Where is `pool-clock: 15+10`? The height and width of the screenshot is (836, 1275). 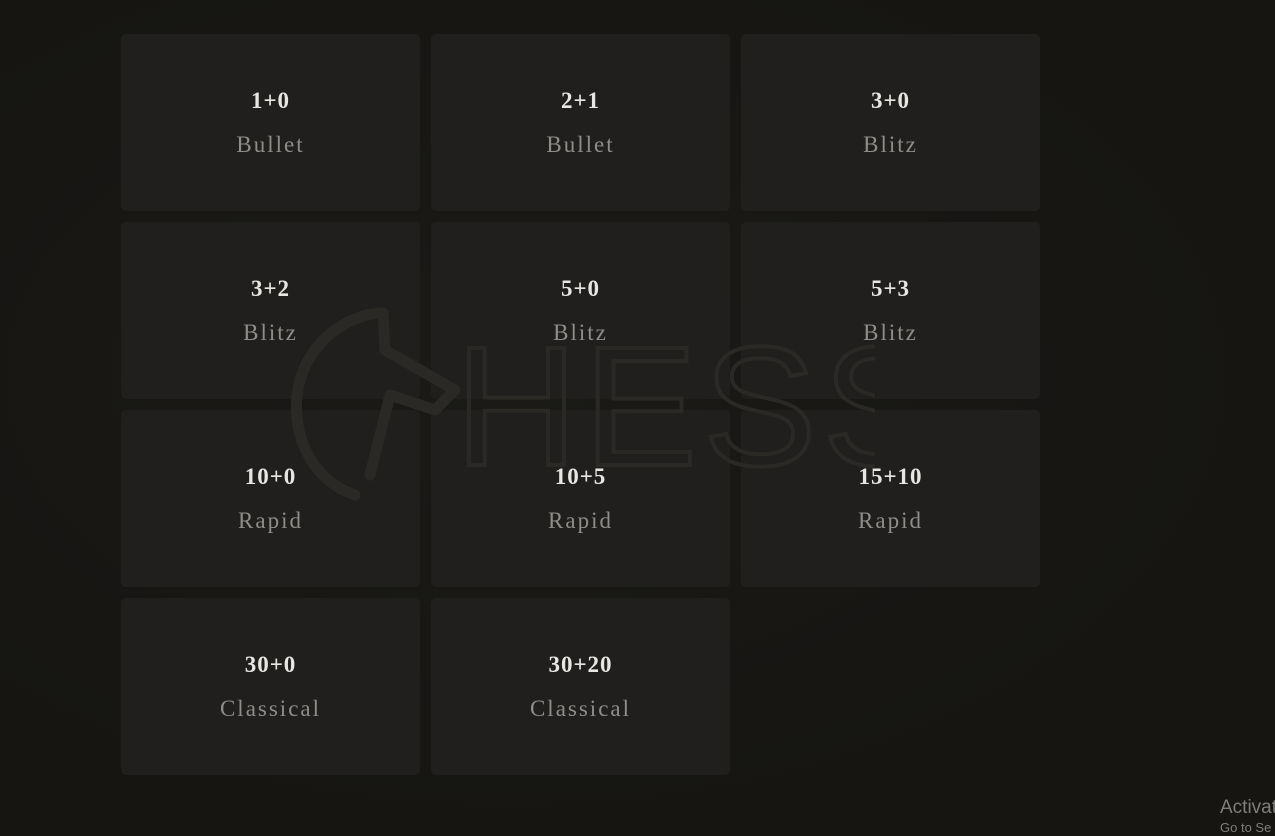
pool-clock: 15+10 is located at coordinates (890, 476).